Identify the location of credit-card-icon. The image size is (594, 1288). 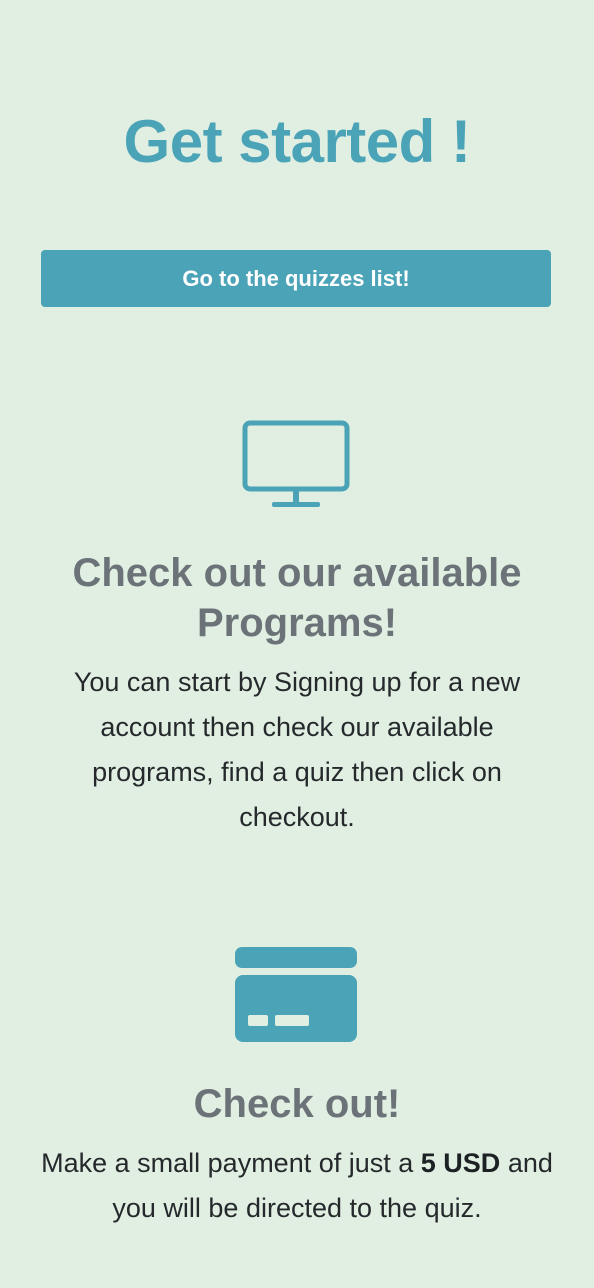
(296, 994).